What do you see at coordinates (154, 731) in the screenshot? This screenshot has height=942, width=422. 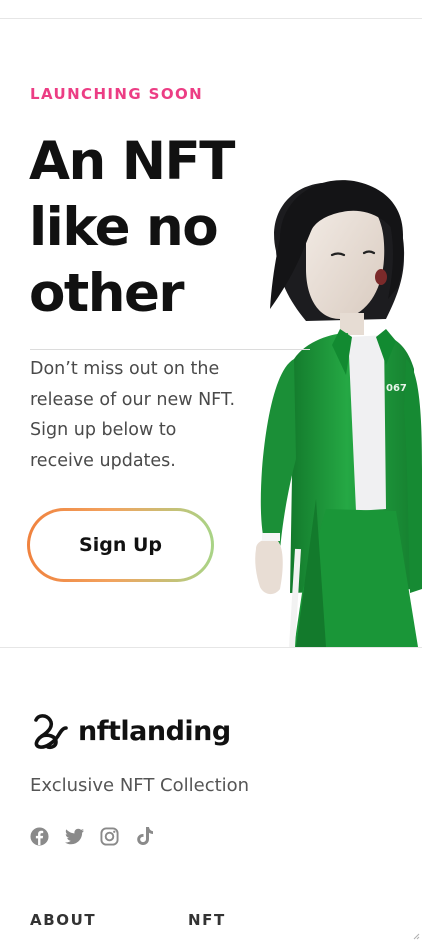 I see `brand-name: nftlanding` at bounding box center [154, 731].